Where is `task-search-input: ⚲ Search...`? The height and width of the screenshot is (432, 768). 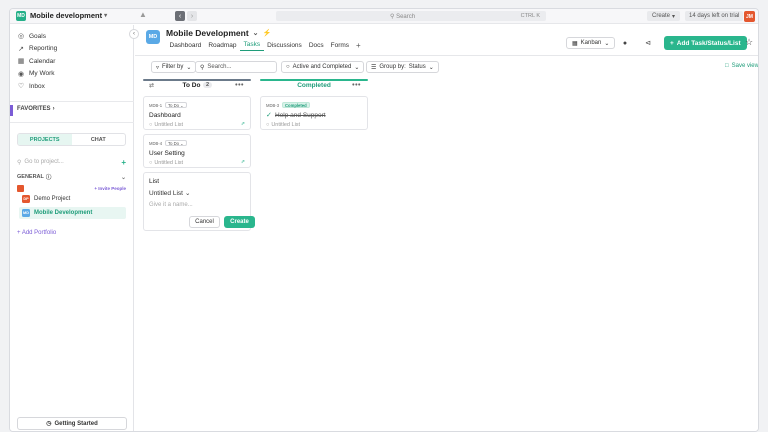 task-search-input: ⚲ Search... is located at coordinates (236, 67).